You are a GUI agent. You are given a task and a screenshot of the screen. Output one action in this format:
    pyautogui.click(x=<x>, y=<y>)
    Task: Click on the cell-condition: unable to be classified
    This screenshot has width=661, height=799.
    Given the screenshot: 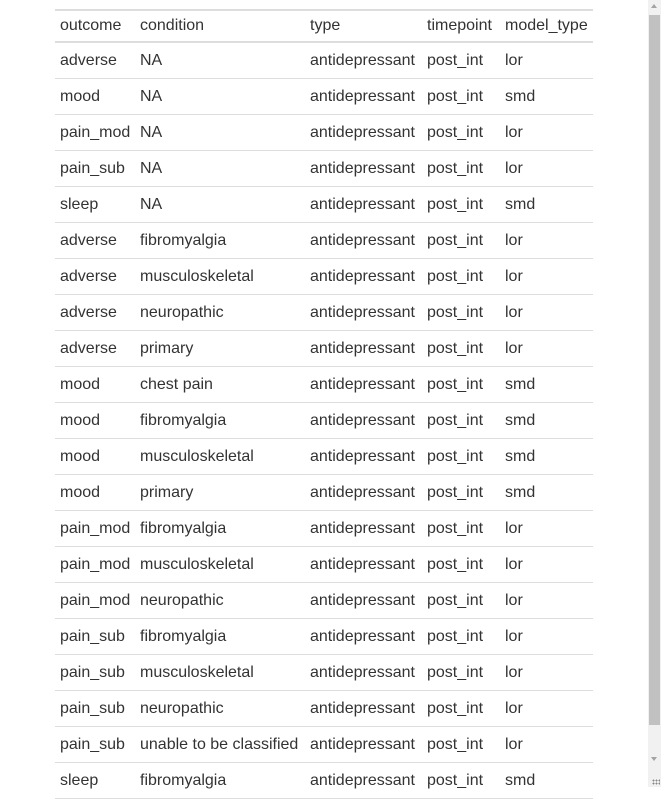 What is the action you would take?
    pyautogui.click(x=220, y=744)
    